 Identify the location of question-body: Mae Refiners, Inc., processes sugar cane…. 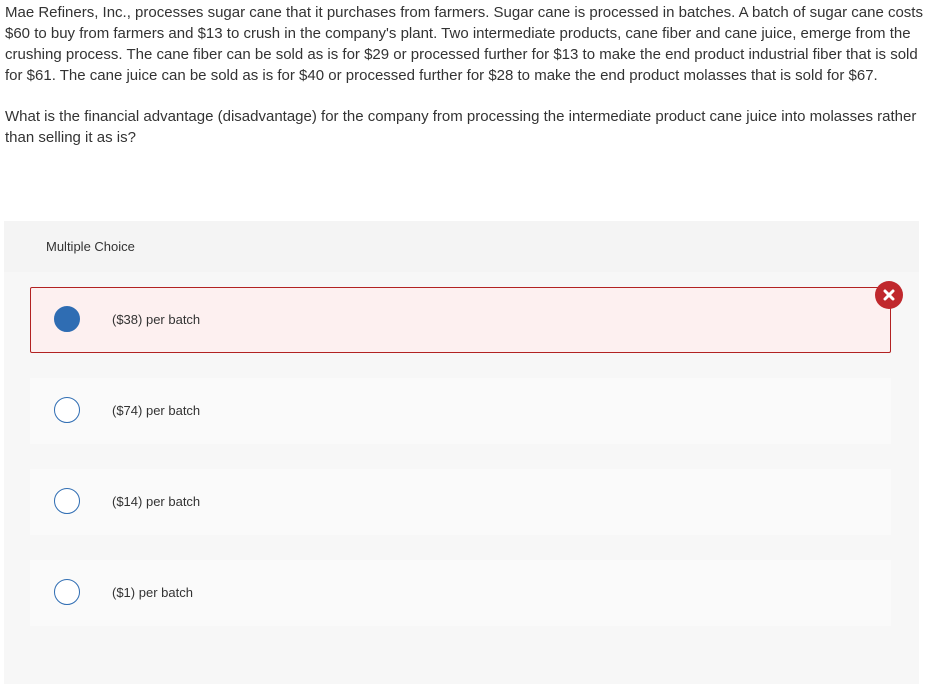
(464, 44).